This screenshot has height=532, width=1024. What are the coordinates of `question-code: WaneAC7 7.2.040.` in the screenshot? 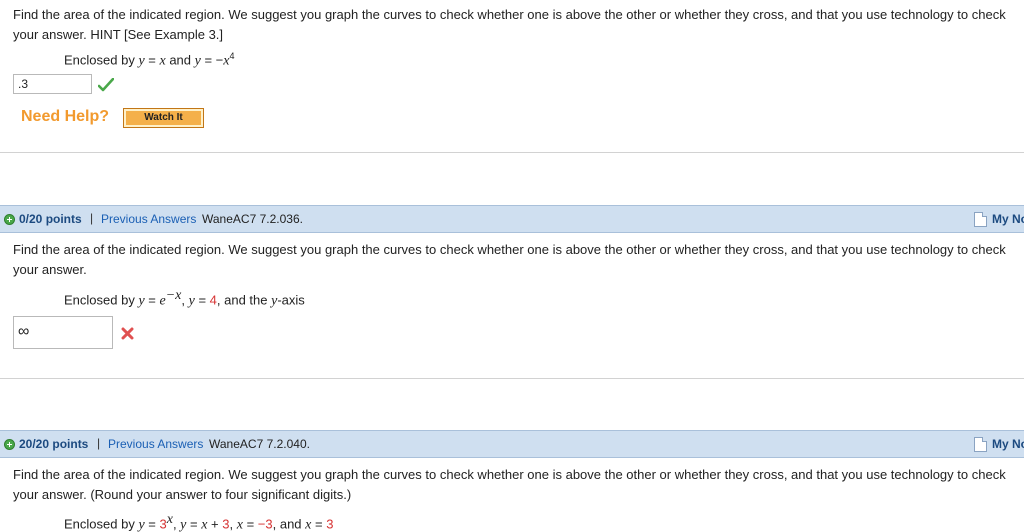 It's located at (259, 444).